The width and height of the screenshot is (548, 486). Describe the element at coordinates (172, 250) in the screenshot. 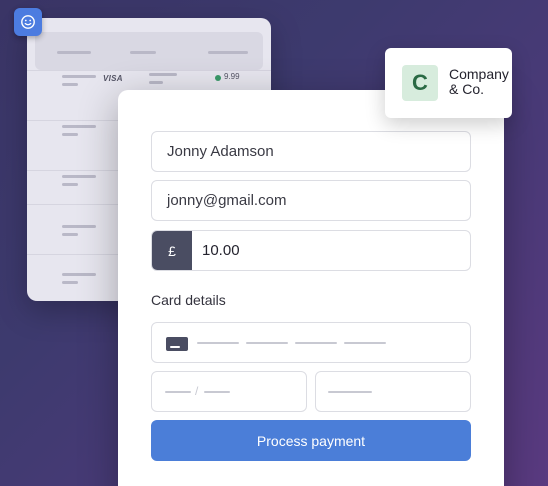

I see `currency-symbol: £` at that location.